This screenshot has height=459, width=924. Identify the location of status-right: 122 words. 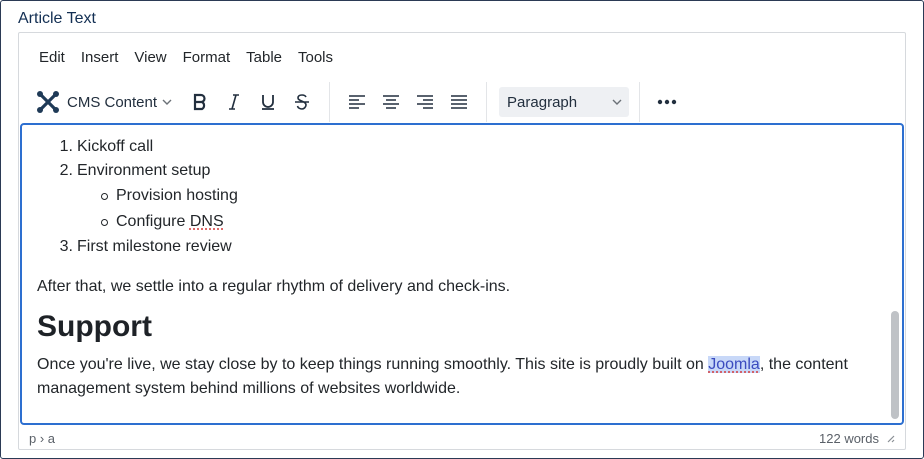
(857, 438).